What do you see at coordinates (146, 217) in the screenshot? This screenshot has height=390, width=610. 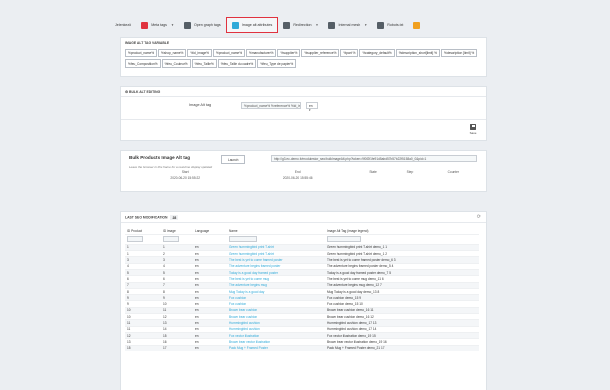 I see `modifications-title: LAST SEO MODIFICATION` at bounding box center [146, 217].